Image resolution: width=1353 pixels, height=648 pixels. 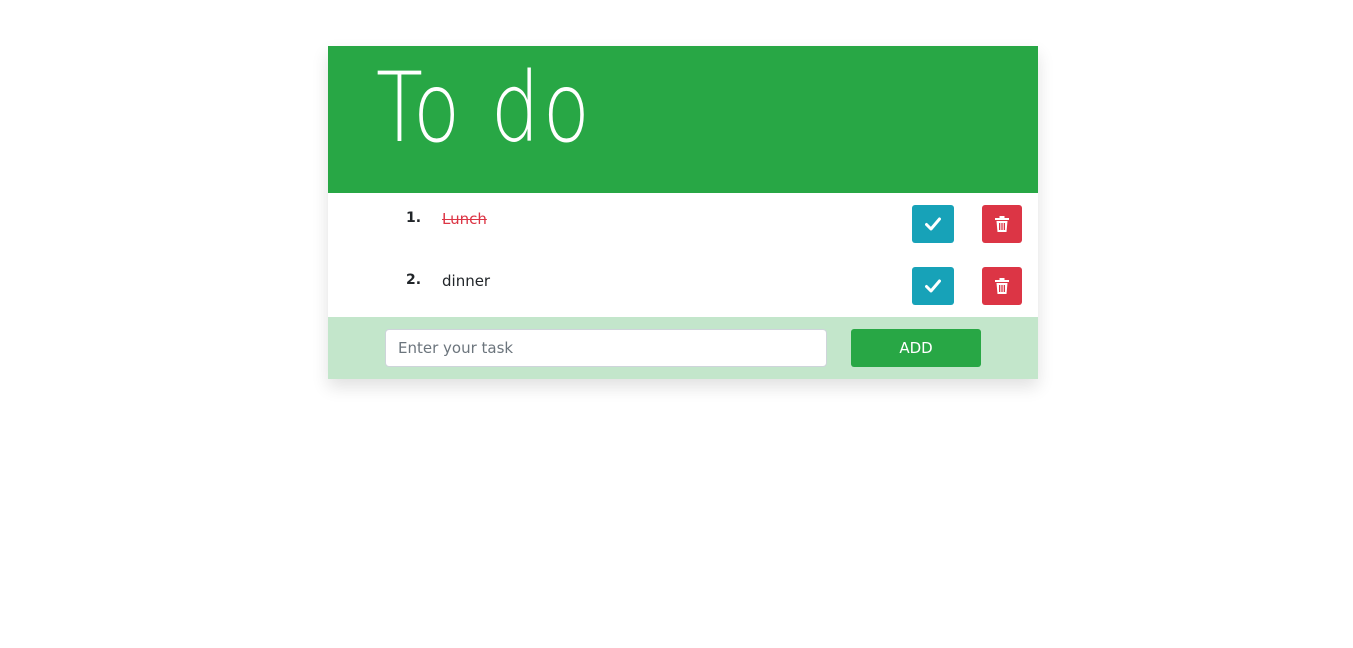 What do you see at coordinates (414, 280) in the screenshot?
I see `task-number: 2.` at bounding box center [414, 280].